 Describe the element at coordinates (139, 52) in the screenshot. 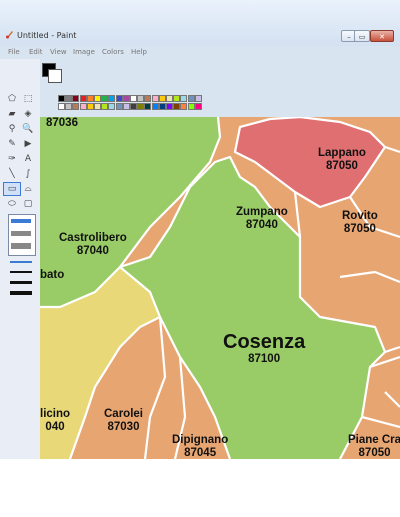

I see `menu-help: Help` at that location.